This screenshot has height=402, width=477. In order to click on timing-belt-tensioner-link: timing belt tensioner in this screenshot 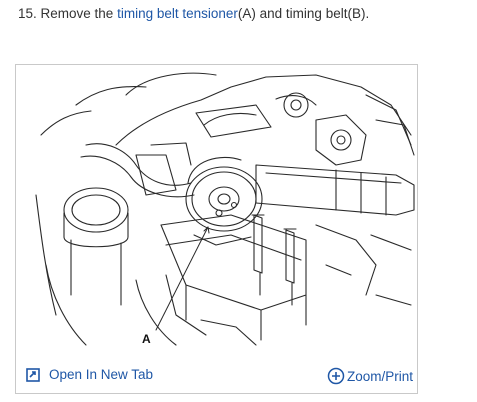, I will do `click(177, 13)`.